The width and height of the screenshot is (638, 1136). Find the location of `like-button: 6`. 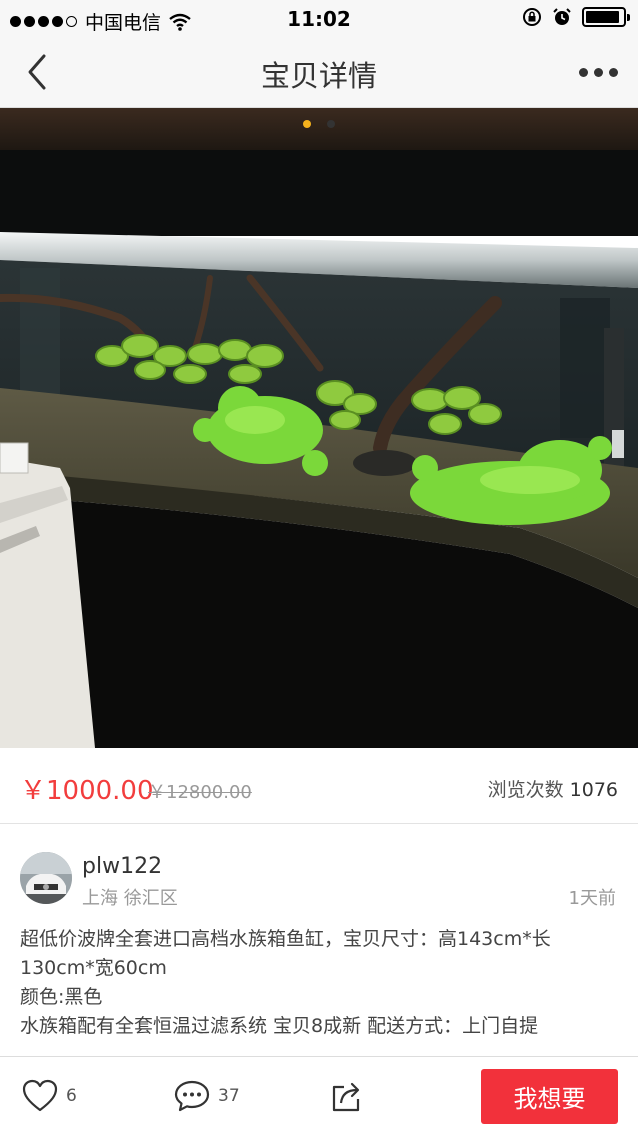

like-button: 6 is located at coordinates (49, 1096).